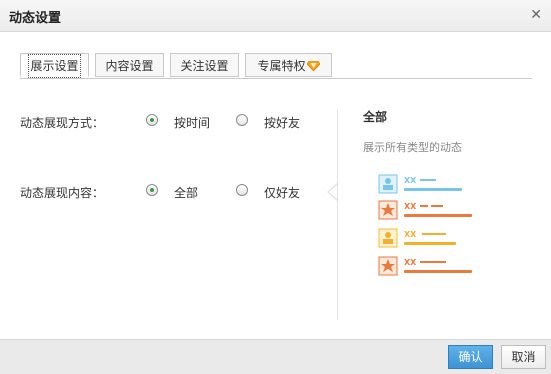 The image size is (551, 374). I want to click on tab-underline, so click(276, 78).